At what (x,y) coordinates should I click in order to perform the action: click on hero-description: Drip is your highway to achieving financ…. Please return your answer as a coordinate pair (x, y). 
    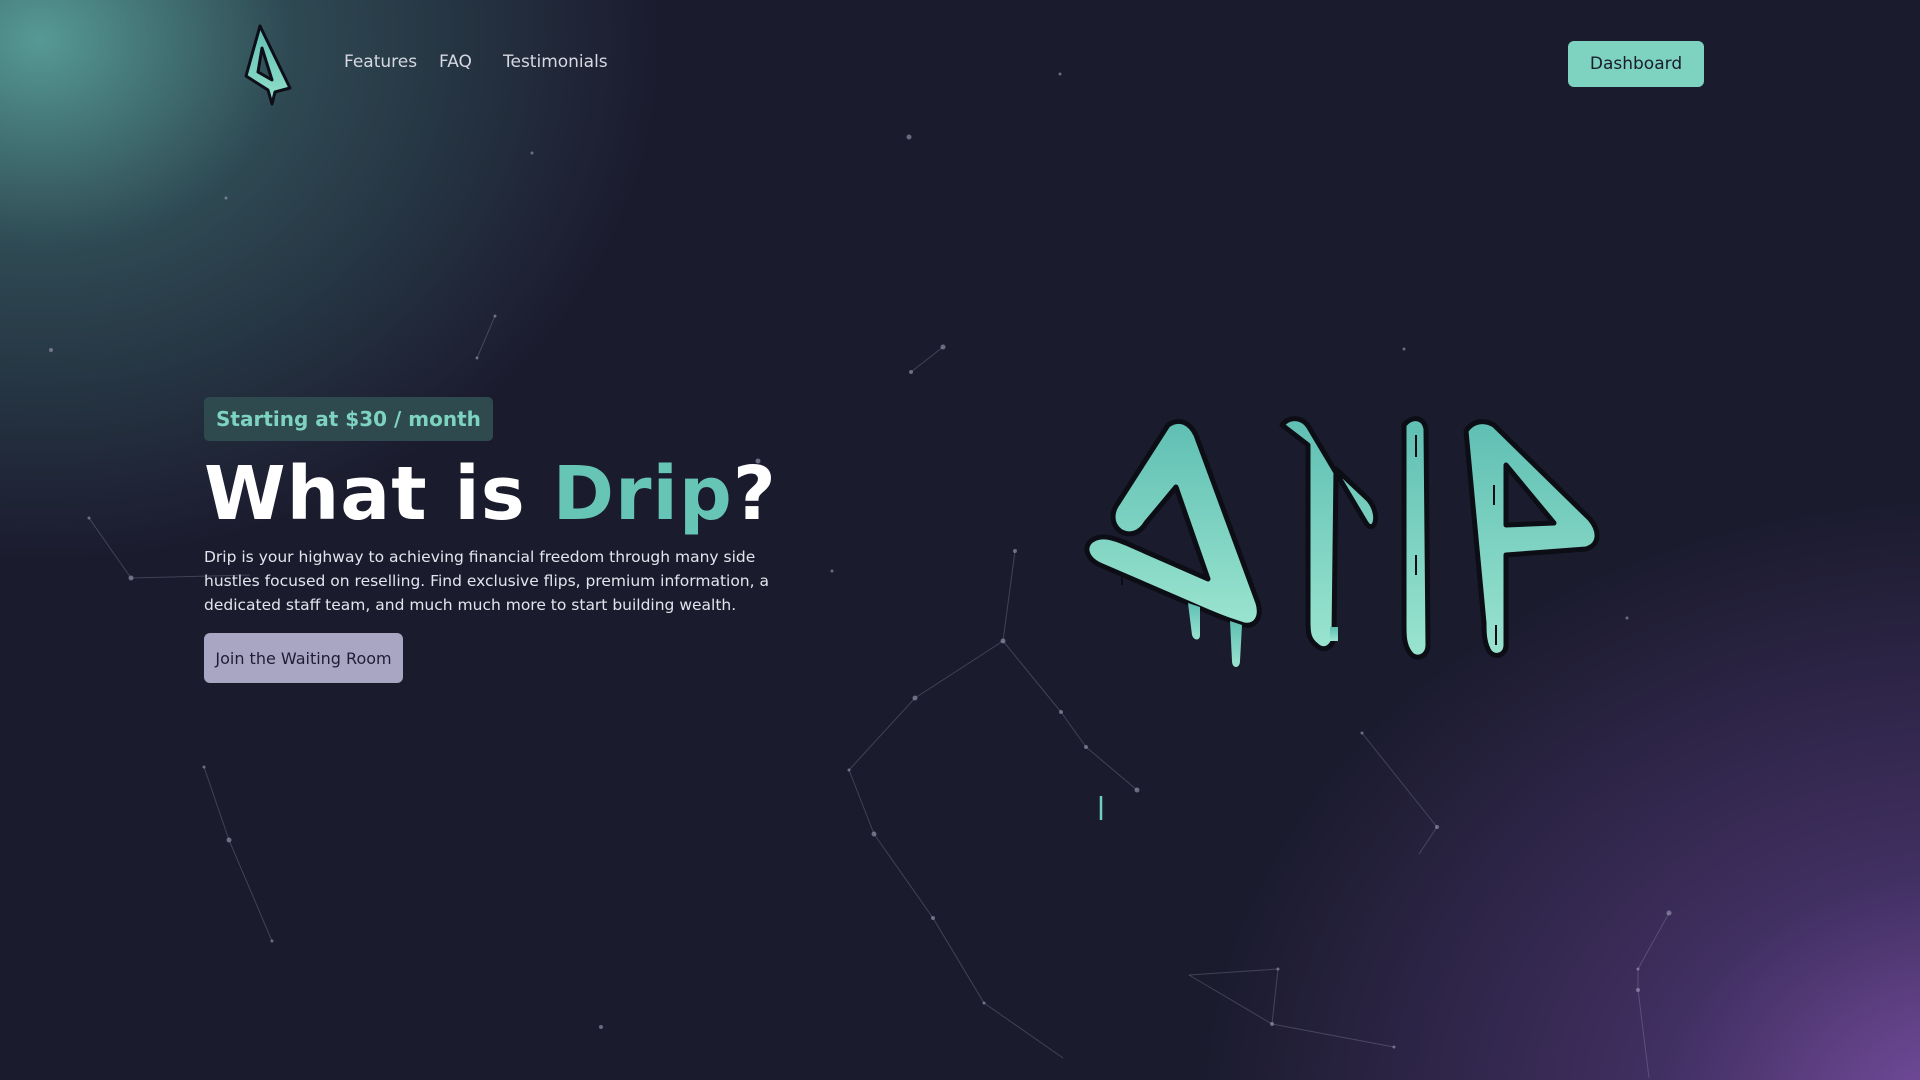
    Looking at the image, I should click on (486, 581).